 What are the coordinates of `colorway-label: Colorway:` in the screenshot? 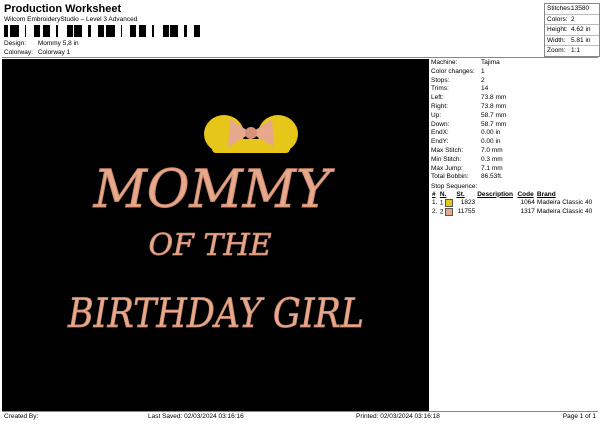 It's located at (18, 52).